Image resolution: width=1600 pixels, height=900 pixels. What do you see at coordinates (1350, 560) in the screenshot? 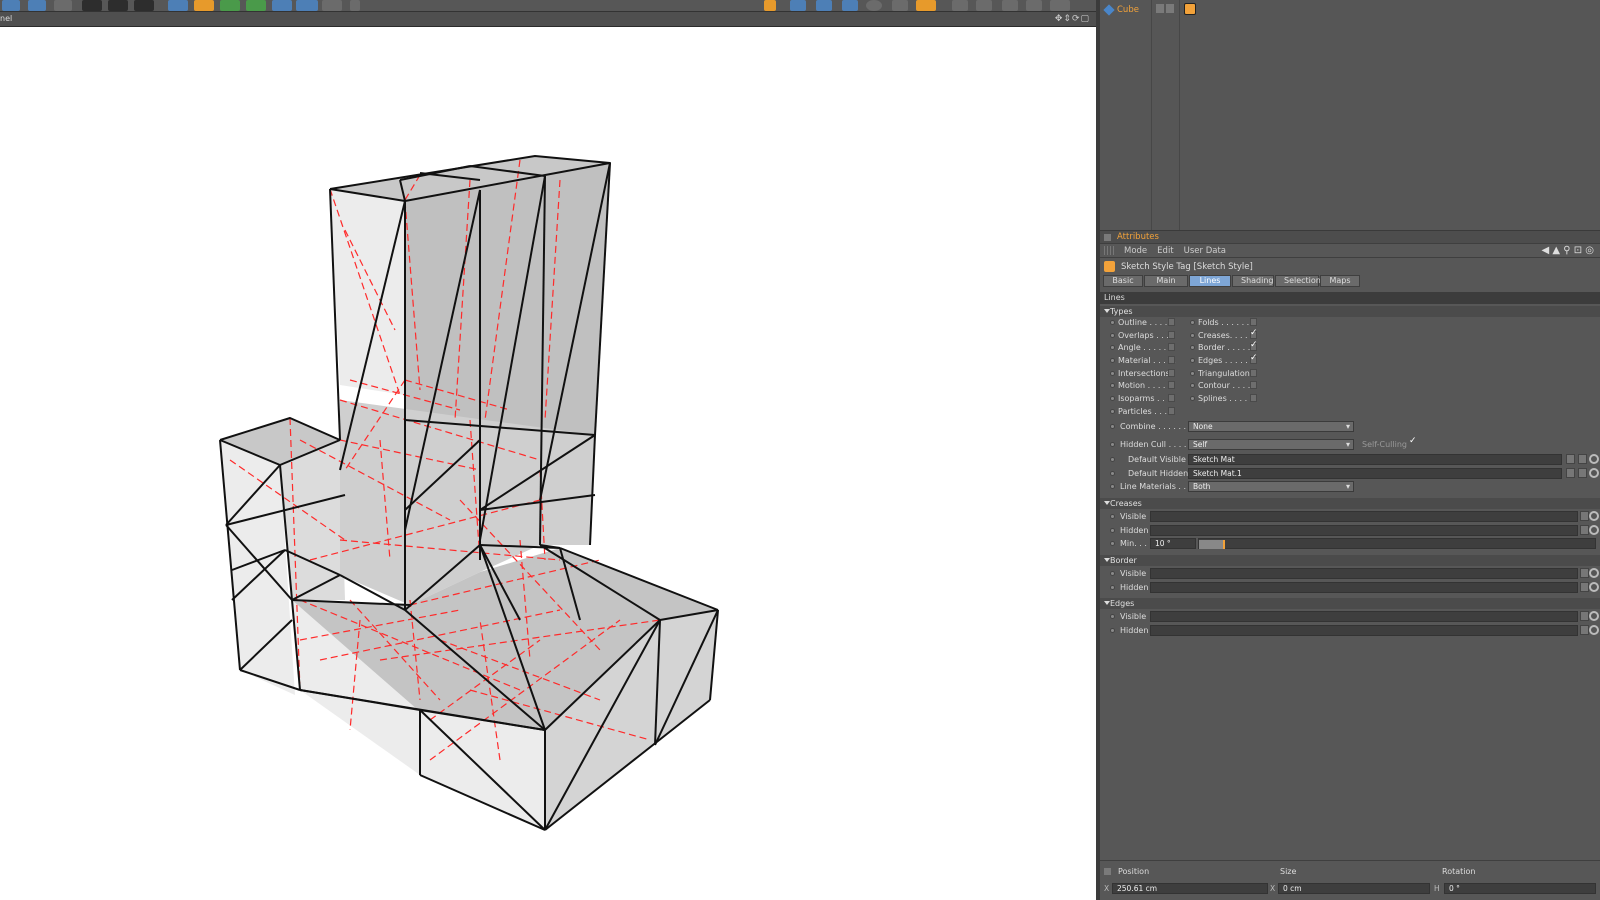
I see `group-border: Border` at bounding box center [1350, 560].